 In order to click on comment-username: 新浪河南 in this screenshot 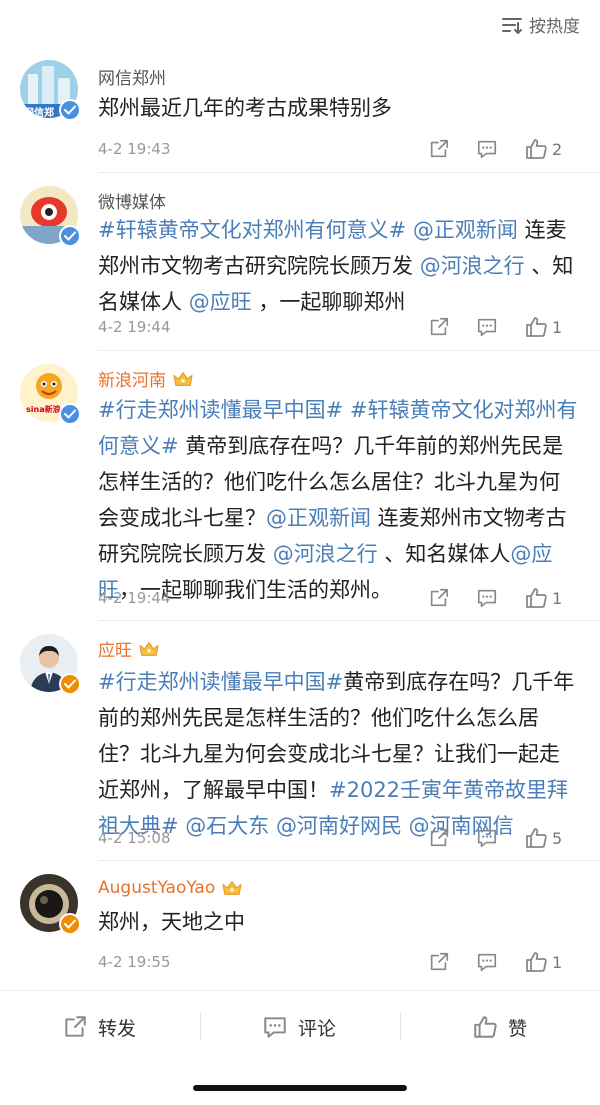, I will do `click(146, 378)`.